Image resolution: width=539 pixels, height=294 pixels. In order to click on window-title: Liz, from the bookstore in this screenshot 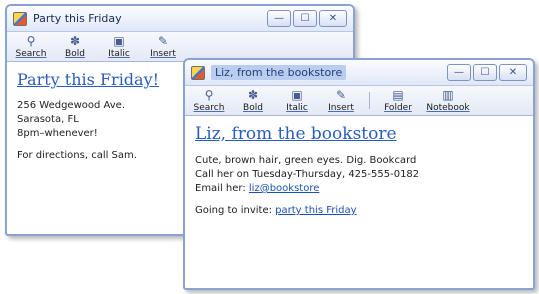, I will do `click(279, 72)`.